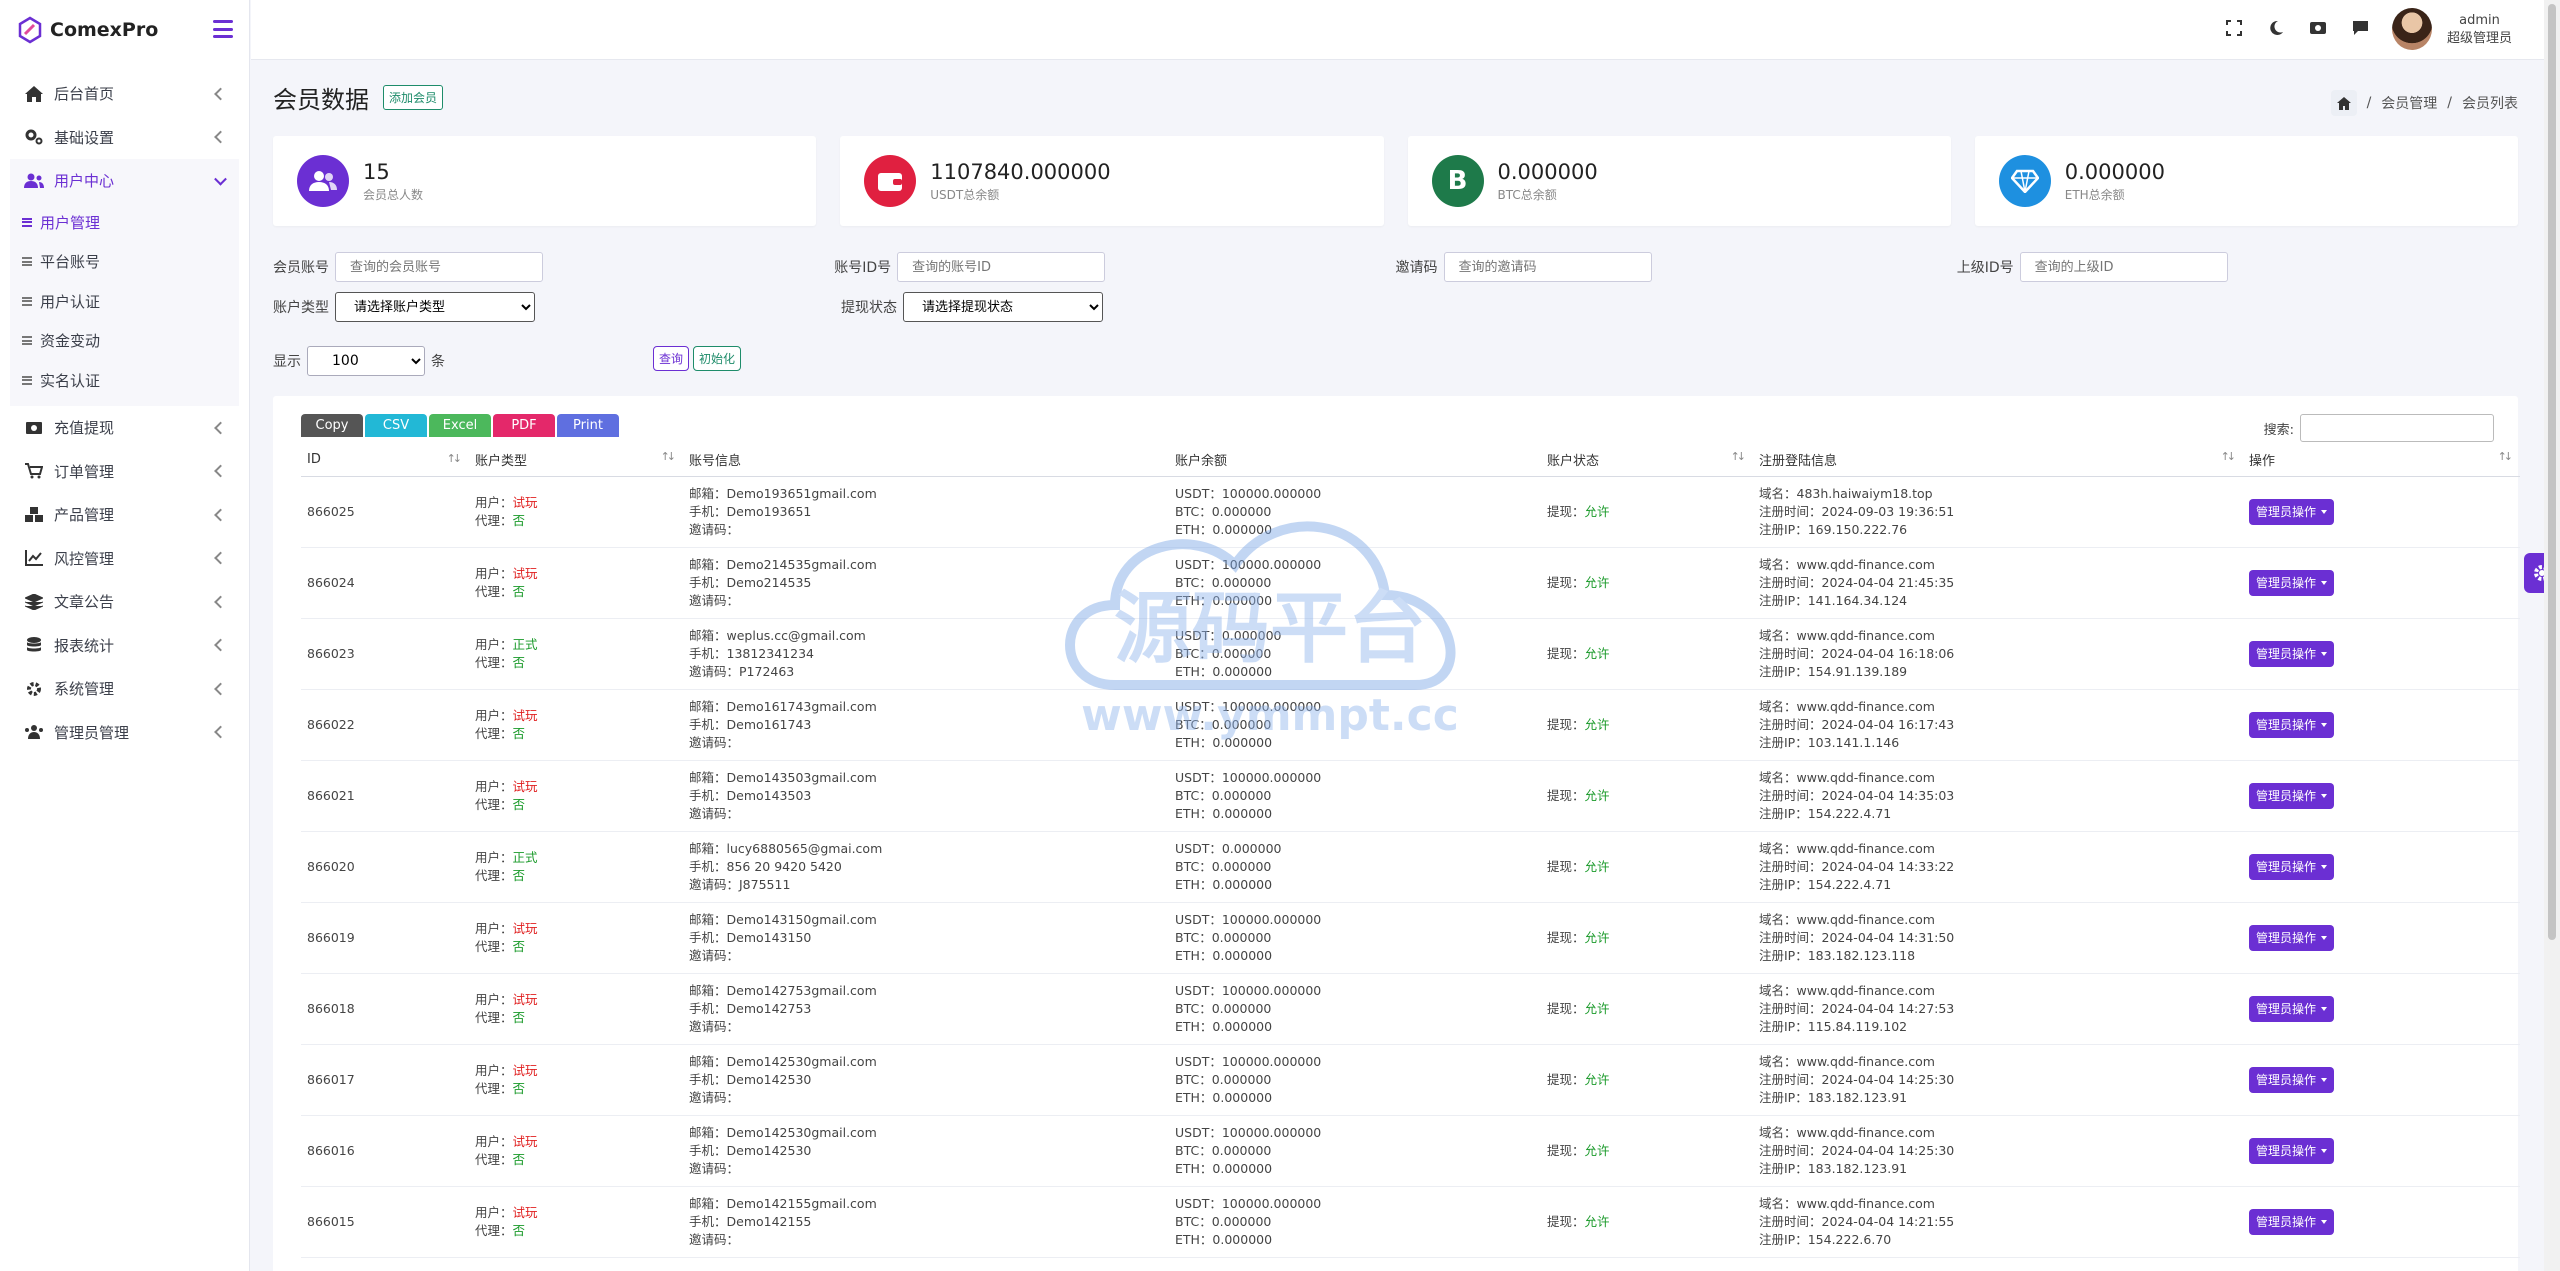 This screenshot has width=2560, height=1271. What do you see at coordinates (220, 428) in the screenshot?
I see `chevron-icon` at bounding box center [220, 428].